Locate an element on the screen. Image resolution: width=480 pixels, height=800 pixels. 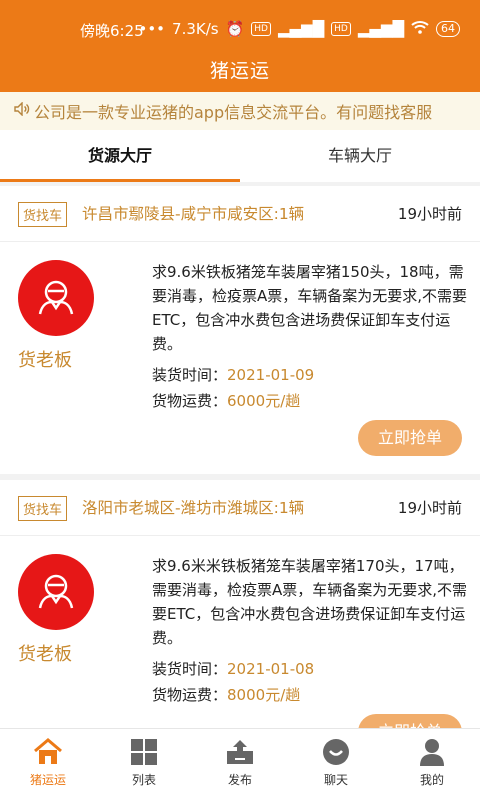
nav-chat: 聊天 is located at coordinates (336, 764).